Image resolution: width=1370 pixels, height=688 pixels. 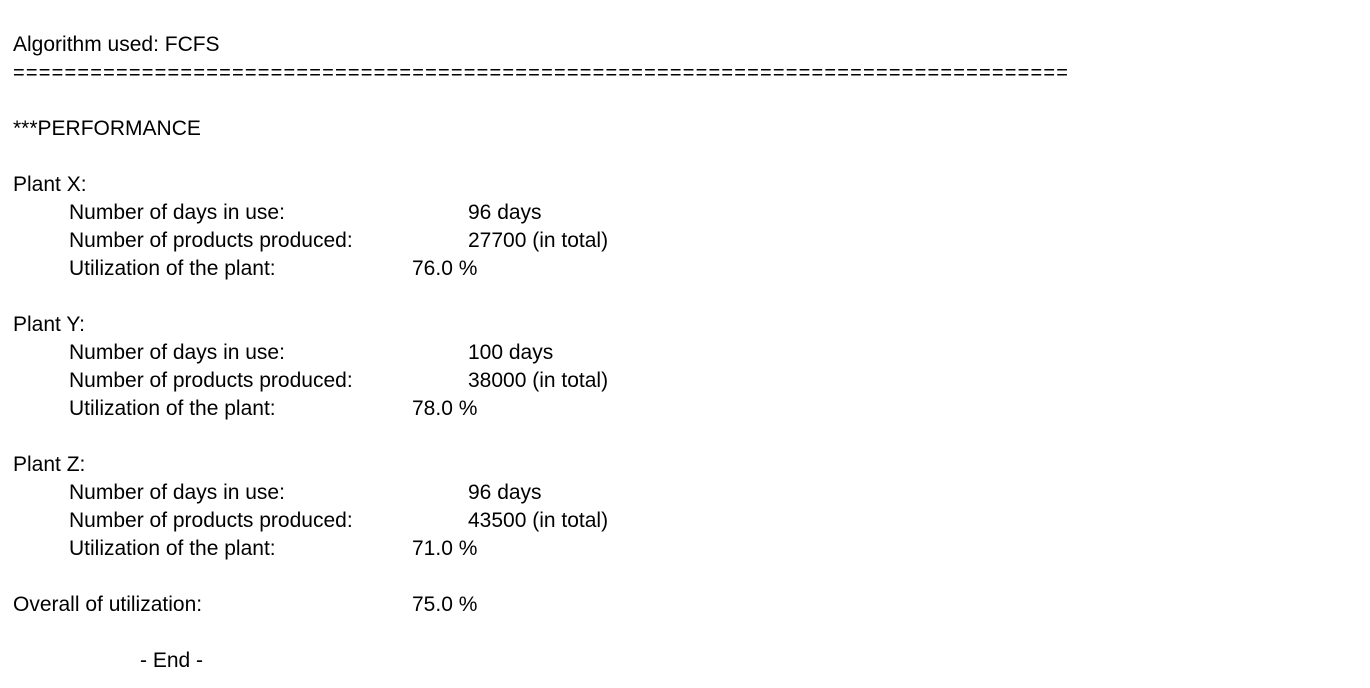 I want to click on utilization-value: 78.0 %, so click(x=445, y=408).